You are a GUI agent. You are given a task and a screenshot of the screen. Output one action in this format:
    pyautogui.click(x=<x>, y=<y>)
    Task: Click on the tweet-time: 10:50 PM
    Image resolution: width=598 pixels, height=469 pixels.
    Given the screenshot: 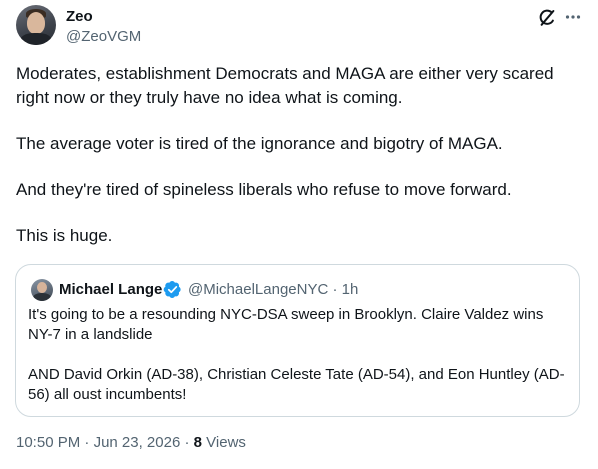 What is the action you would take?
    pyautogui.click(x=48, y=442)
    